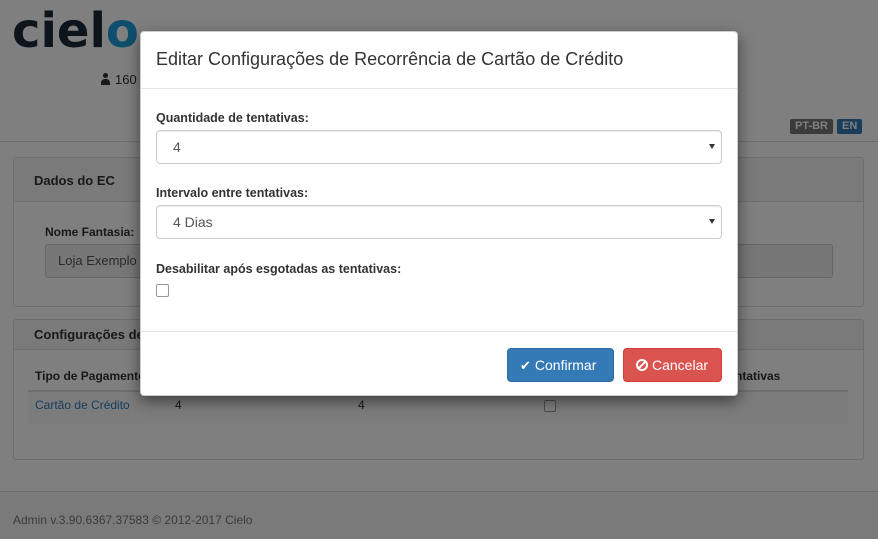  I want to click on ban-icon, so click(642, 365).